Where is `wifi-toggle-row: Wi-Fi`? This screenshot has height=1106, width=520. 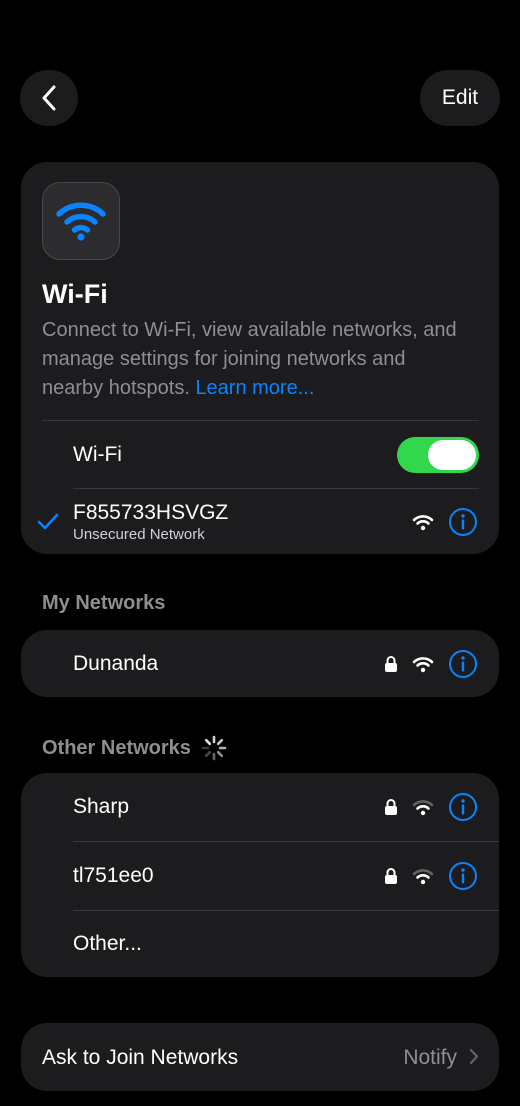 wifi-toggle-row: Wi-Fi is located at coordinates (260, 454).